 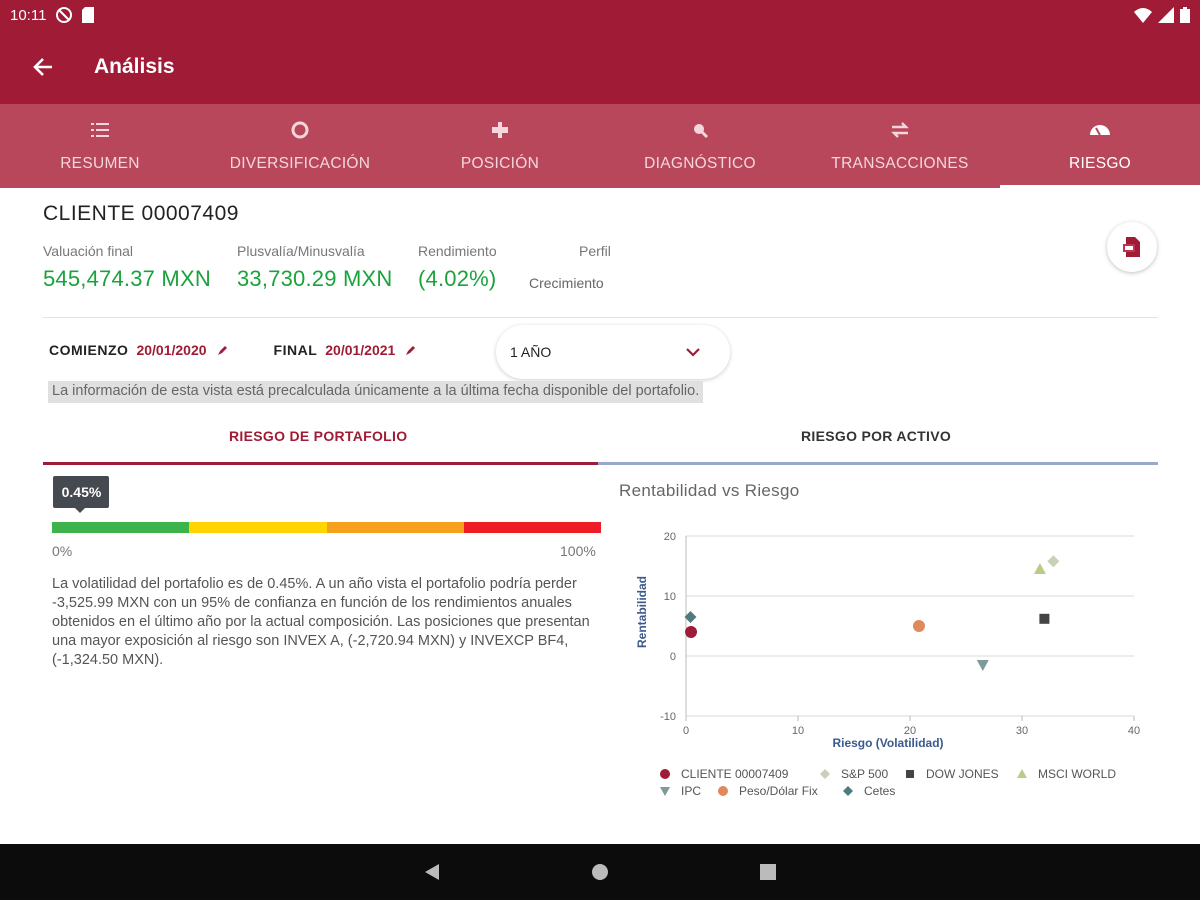 I want to click on tab-label: RESUMEN, so click(x=100, y=163).